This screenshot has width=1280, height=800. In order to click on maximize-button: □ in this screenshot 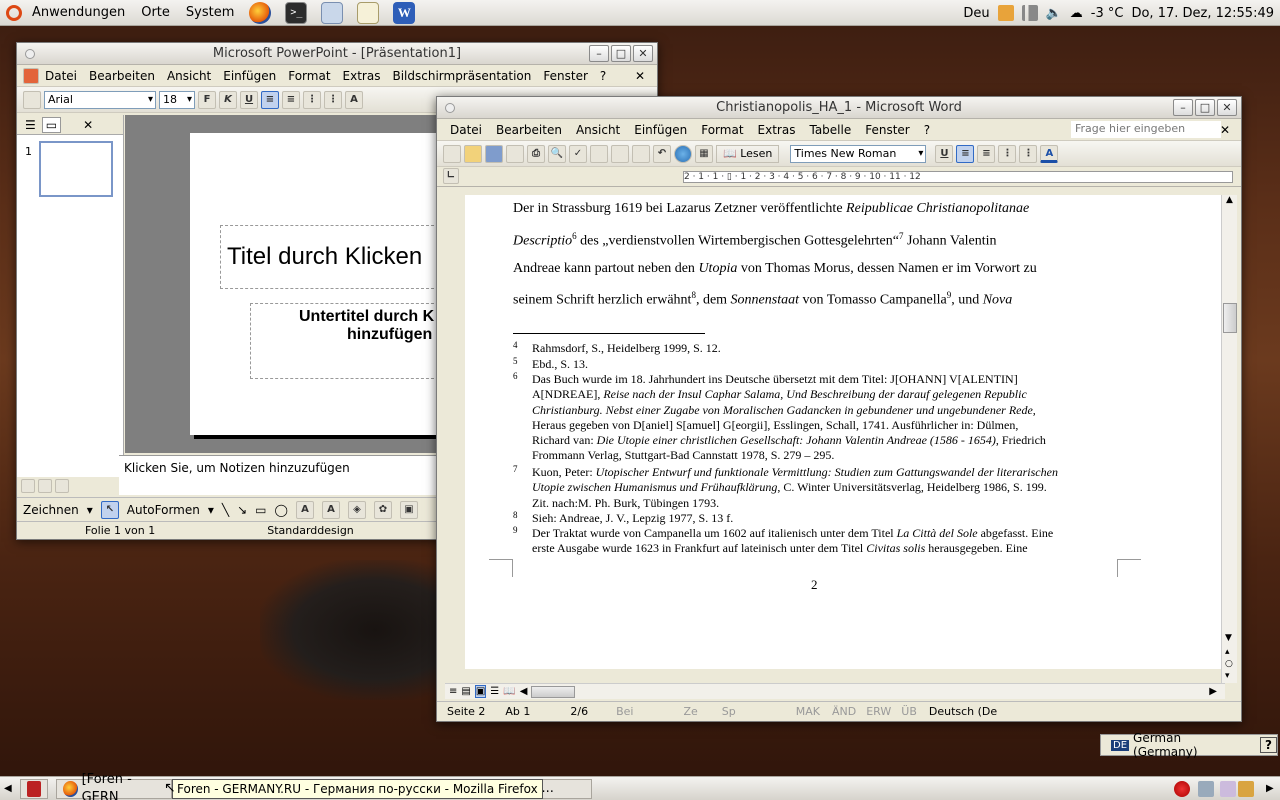, I will do `click(1205, 107)`.